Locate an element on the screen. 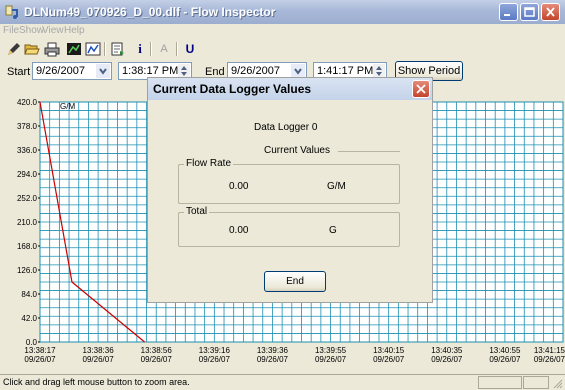 This screenshot has height=390, width=565. maximize-icon is located at coordinates (529, 12).